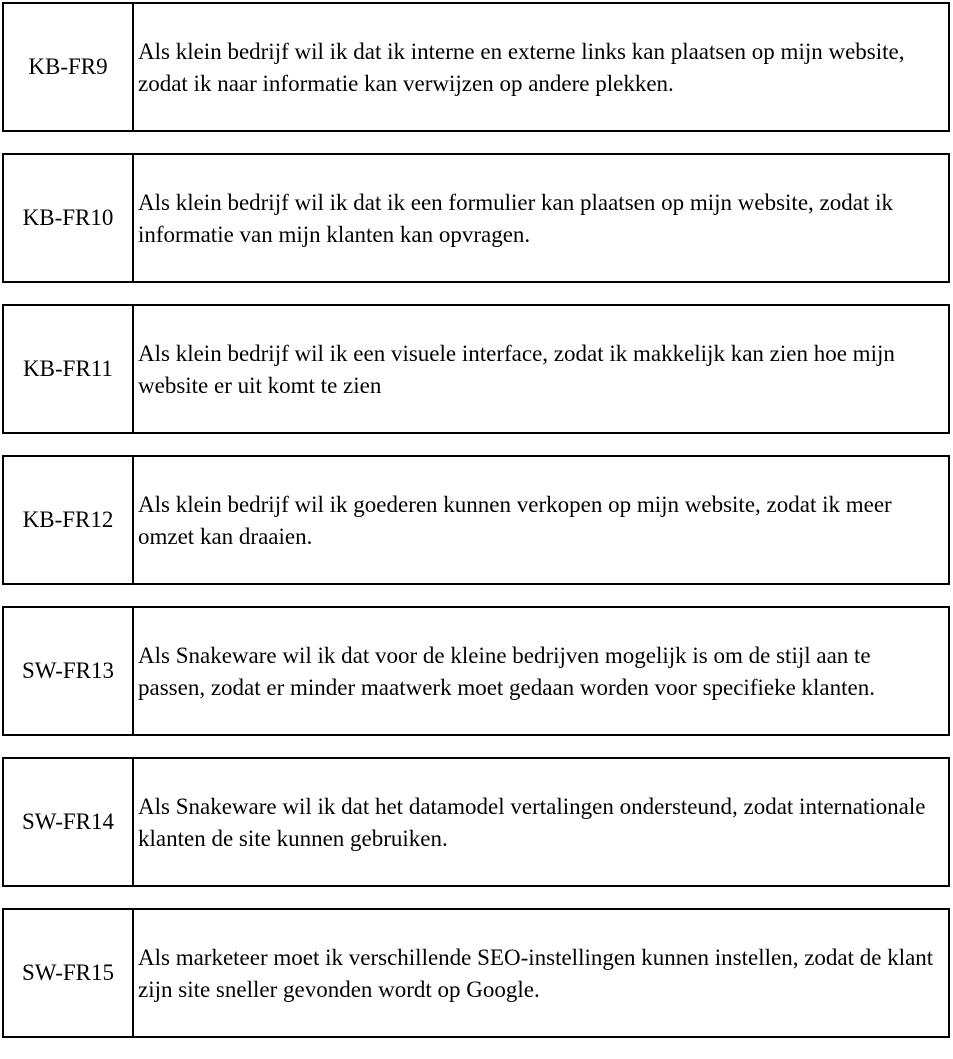 This screenshot has height=1059, width=953. Describe the element at coordinates (69, 973) in the screenshot. I see `requirement-id: SW-FR15` at that location.